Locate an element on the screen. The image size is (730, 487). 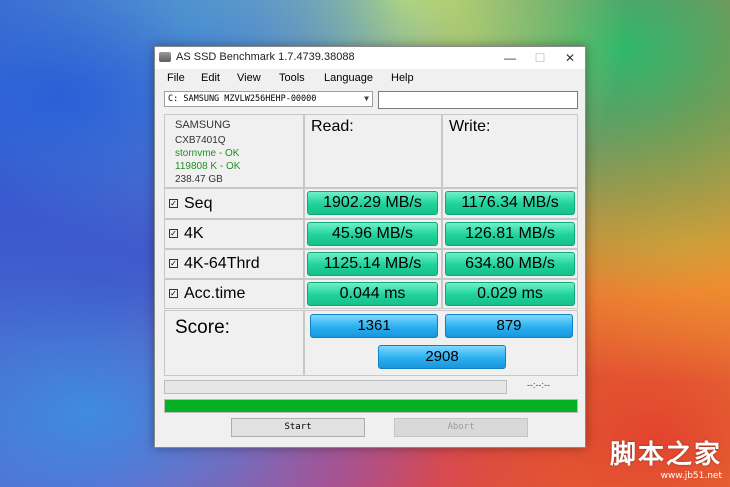
window-title: AS SSD Benchmark 1.7.4739.38088 is located at coordinates (265, 57).